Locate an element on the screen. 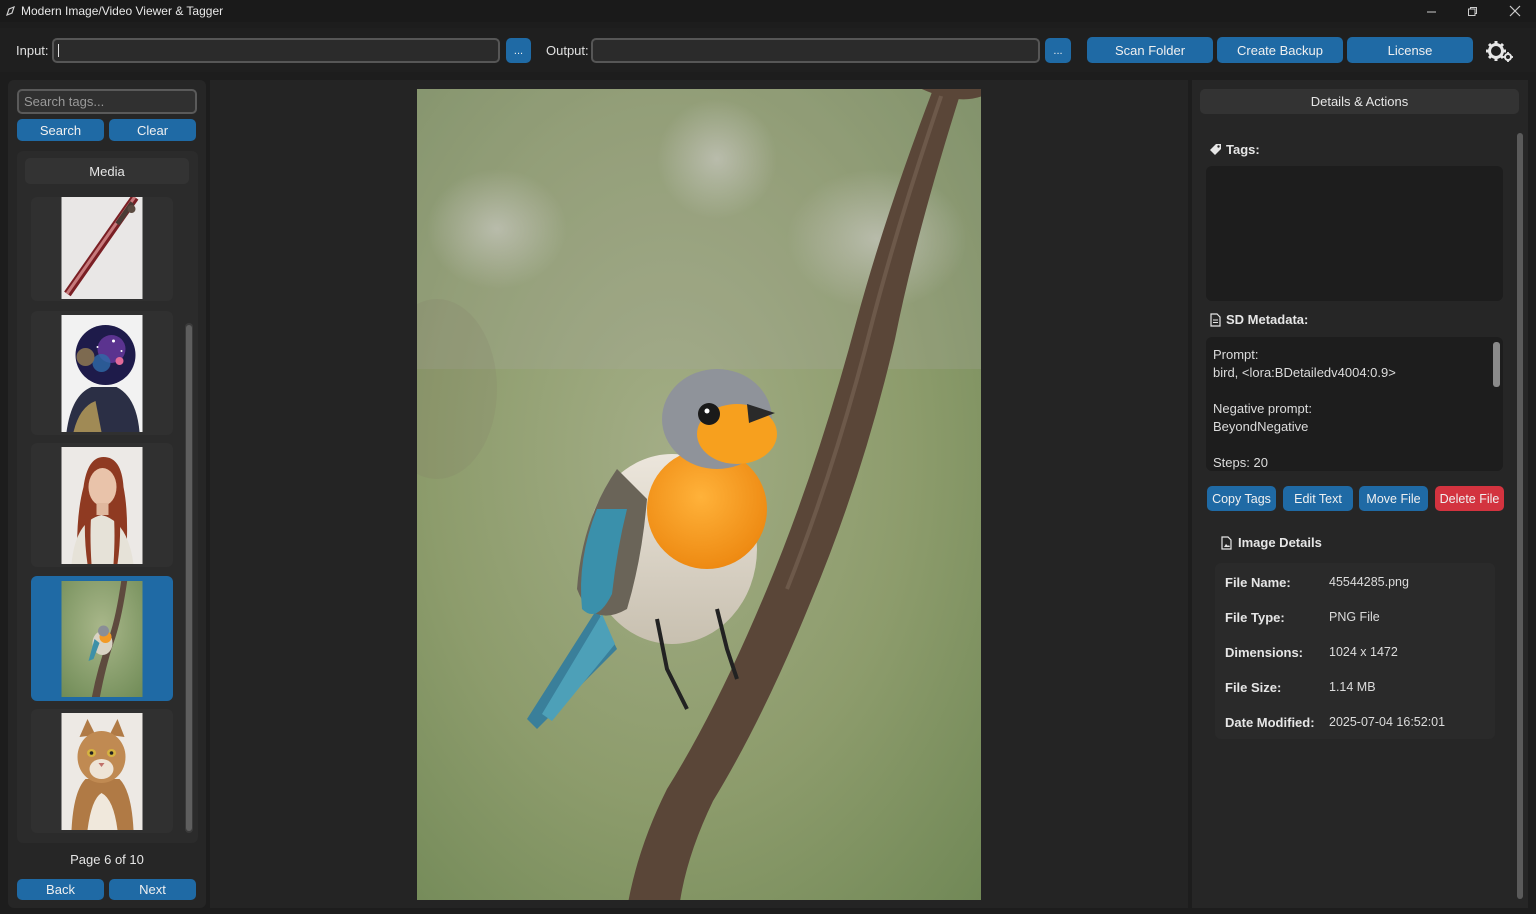 The width and height of the screenshot is (1536, 914). copy-tags-button: Copy Tags is located at coordinates (1241, 498).